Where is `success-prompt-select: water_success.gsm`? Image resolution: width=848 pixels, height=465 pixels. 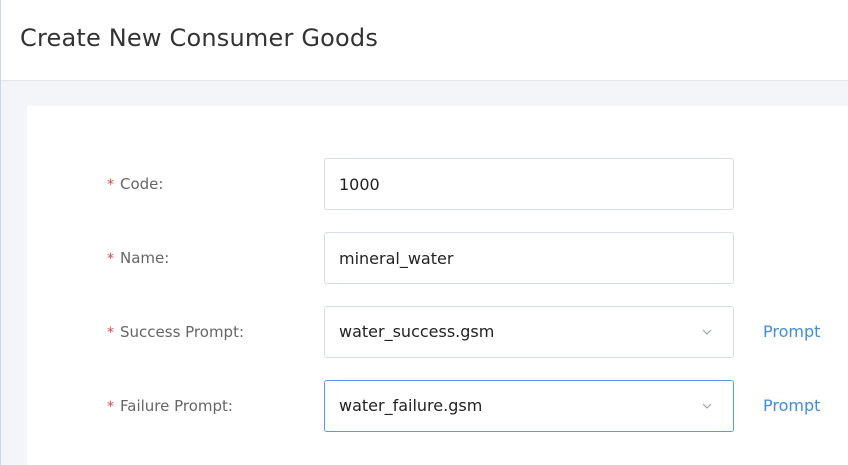 success-prompt-select: water_success.gsm is located at coordinates (529, 332).